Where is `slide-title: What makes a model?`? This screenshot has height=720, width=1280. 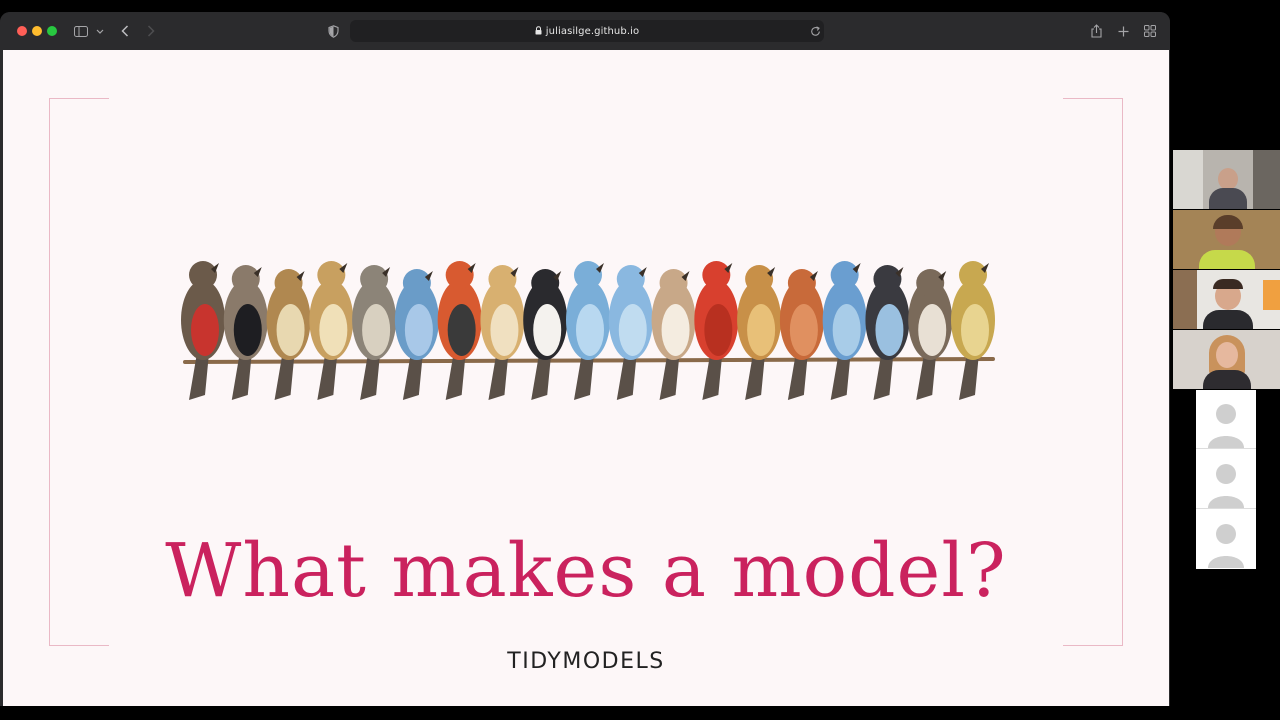 slide-title: What makes a model? is located at coordinates (586, 571).